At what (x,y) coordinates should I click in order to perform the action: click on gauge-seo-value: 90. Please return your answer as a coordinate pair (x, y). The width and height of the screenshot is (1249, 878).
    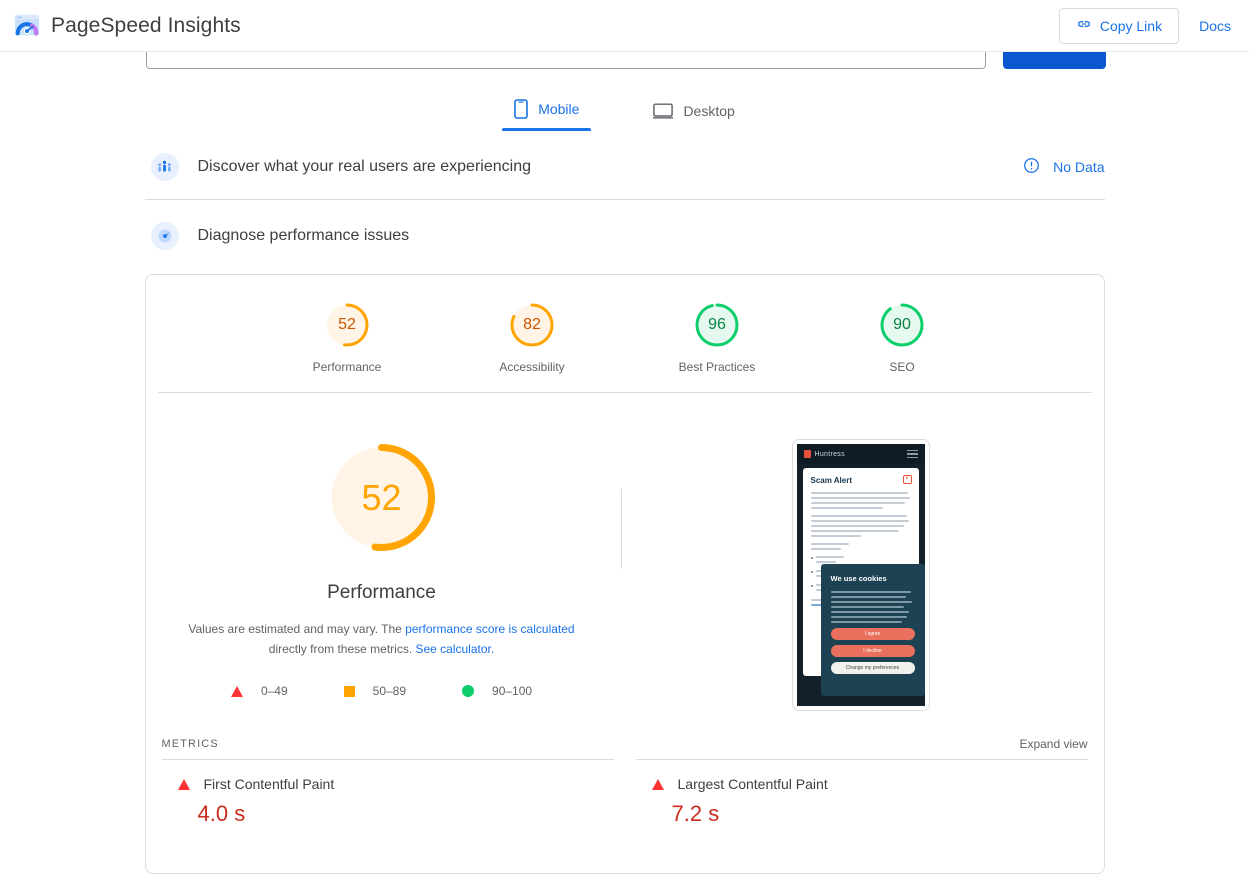
    Looking at the image, I should click on (902, 324).